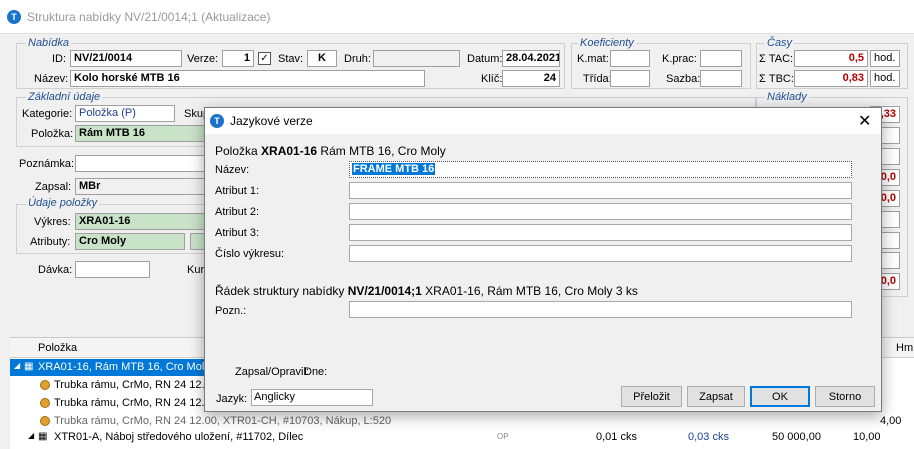 The width and height of the screenshot is (914, 449). Describe the element at coordinates (721, 58) in the screenshot. I see `kprac-field` at that location.